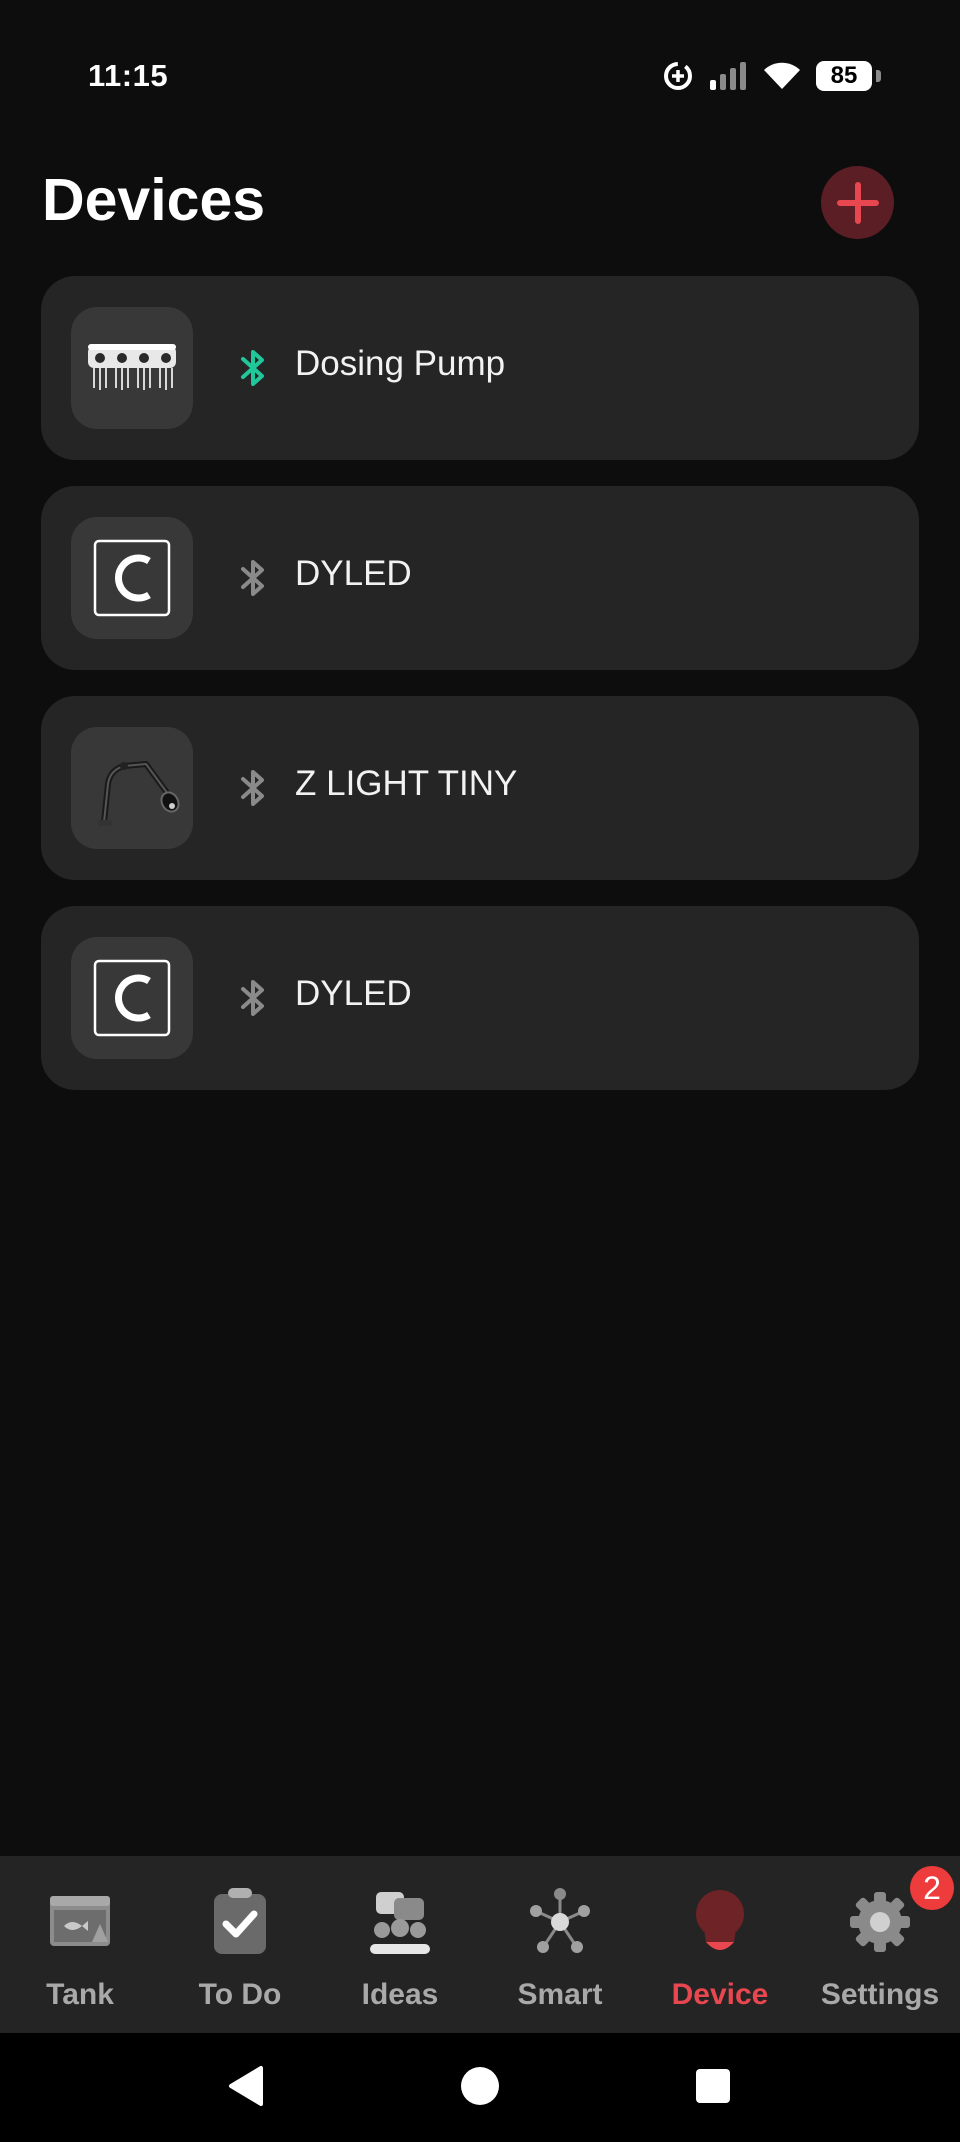 The image size is (960, 2142). What do you see at coordinates (400, 363) in the screenshot?
I see `device-name: Dosing Pump` at bounding box center [400, 363].